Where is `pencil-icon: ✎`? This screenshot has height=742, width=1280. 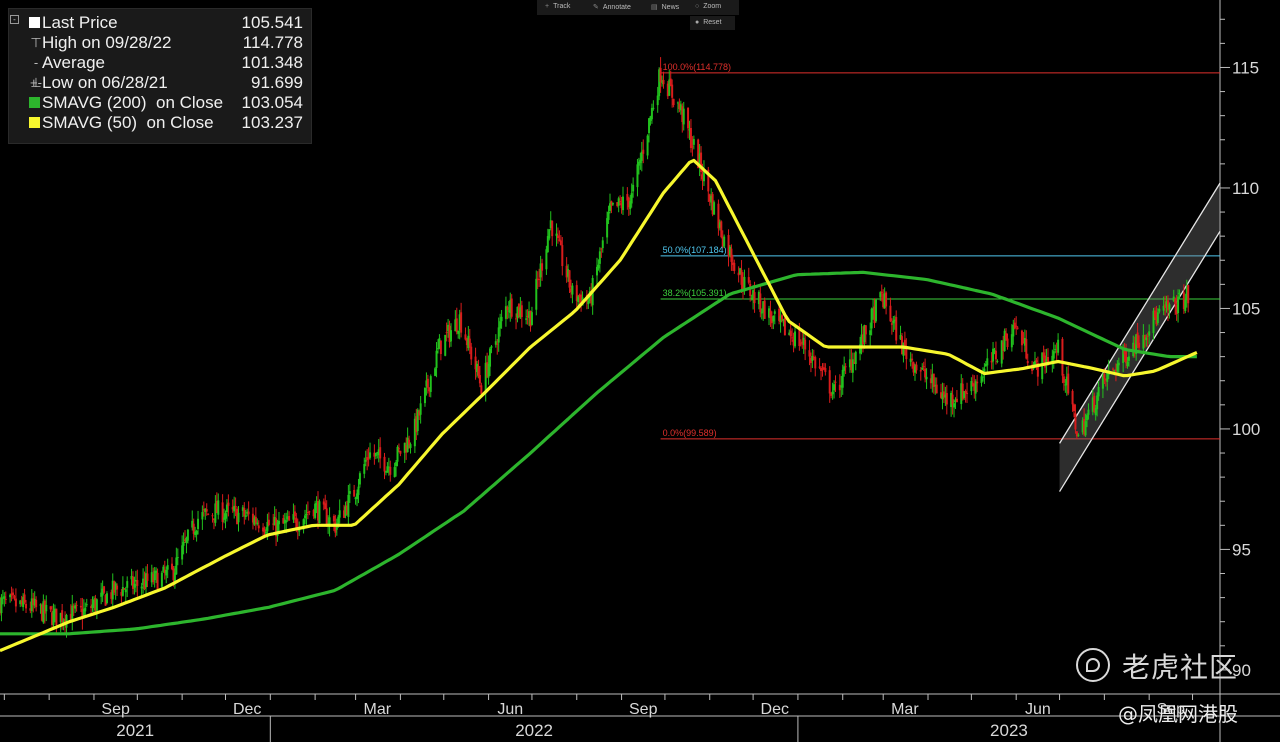
pencil-icon: ✎ is located at coordinates (596, 7).